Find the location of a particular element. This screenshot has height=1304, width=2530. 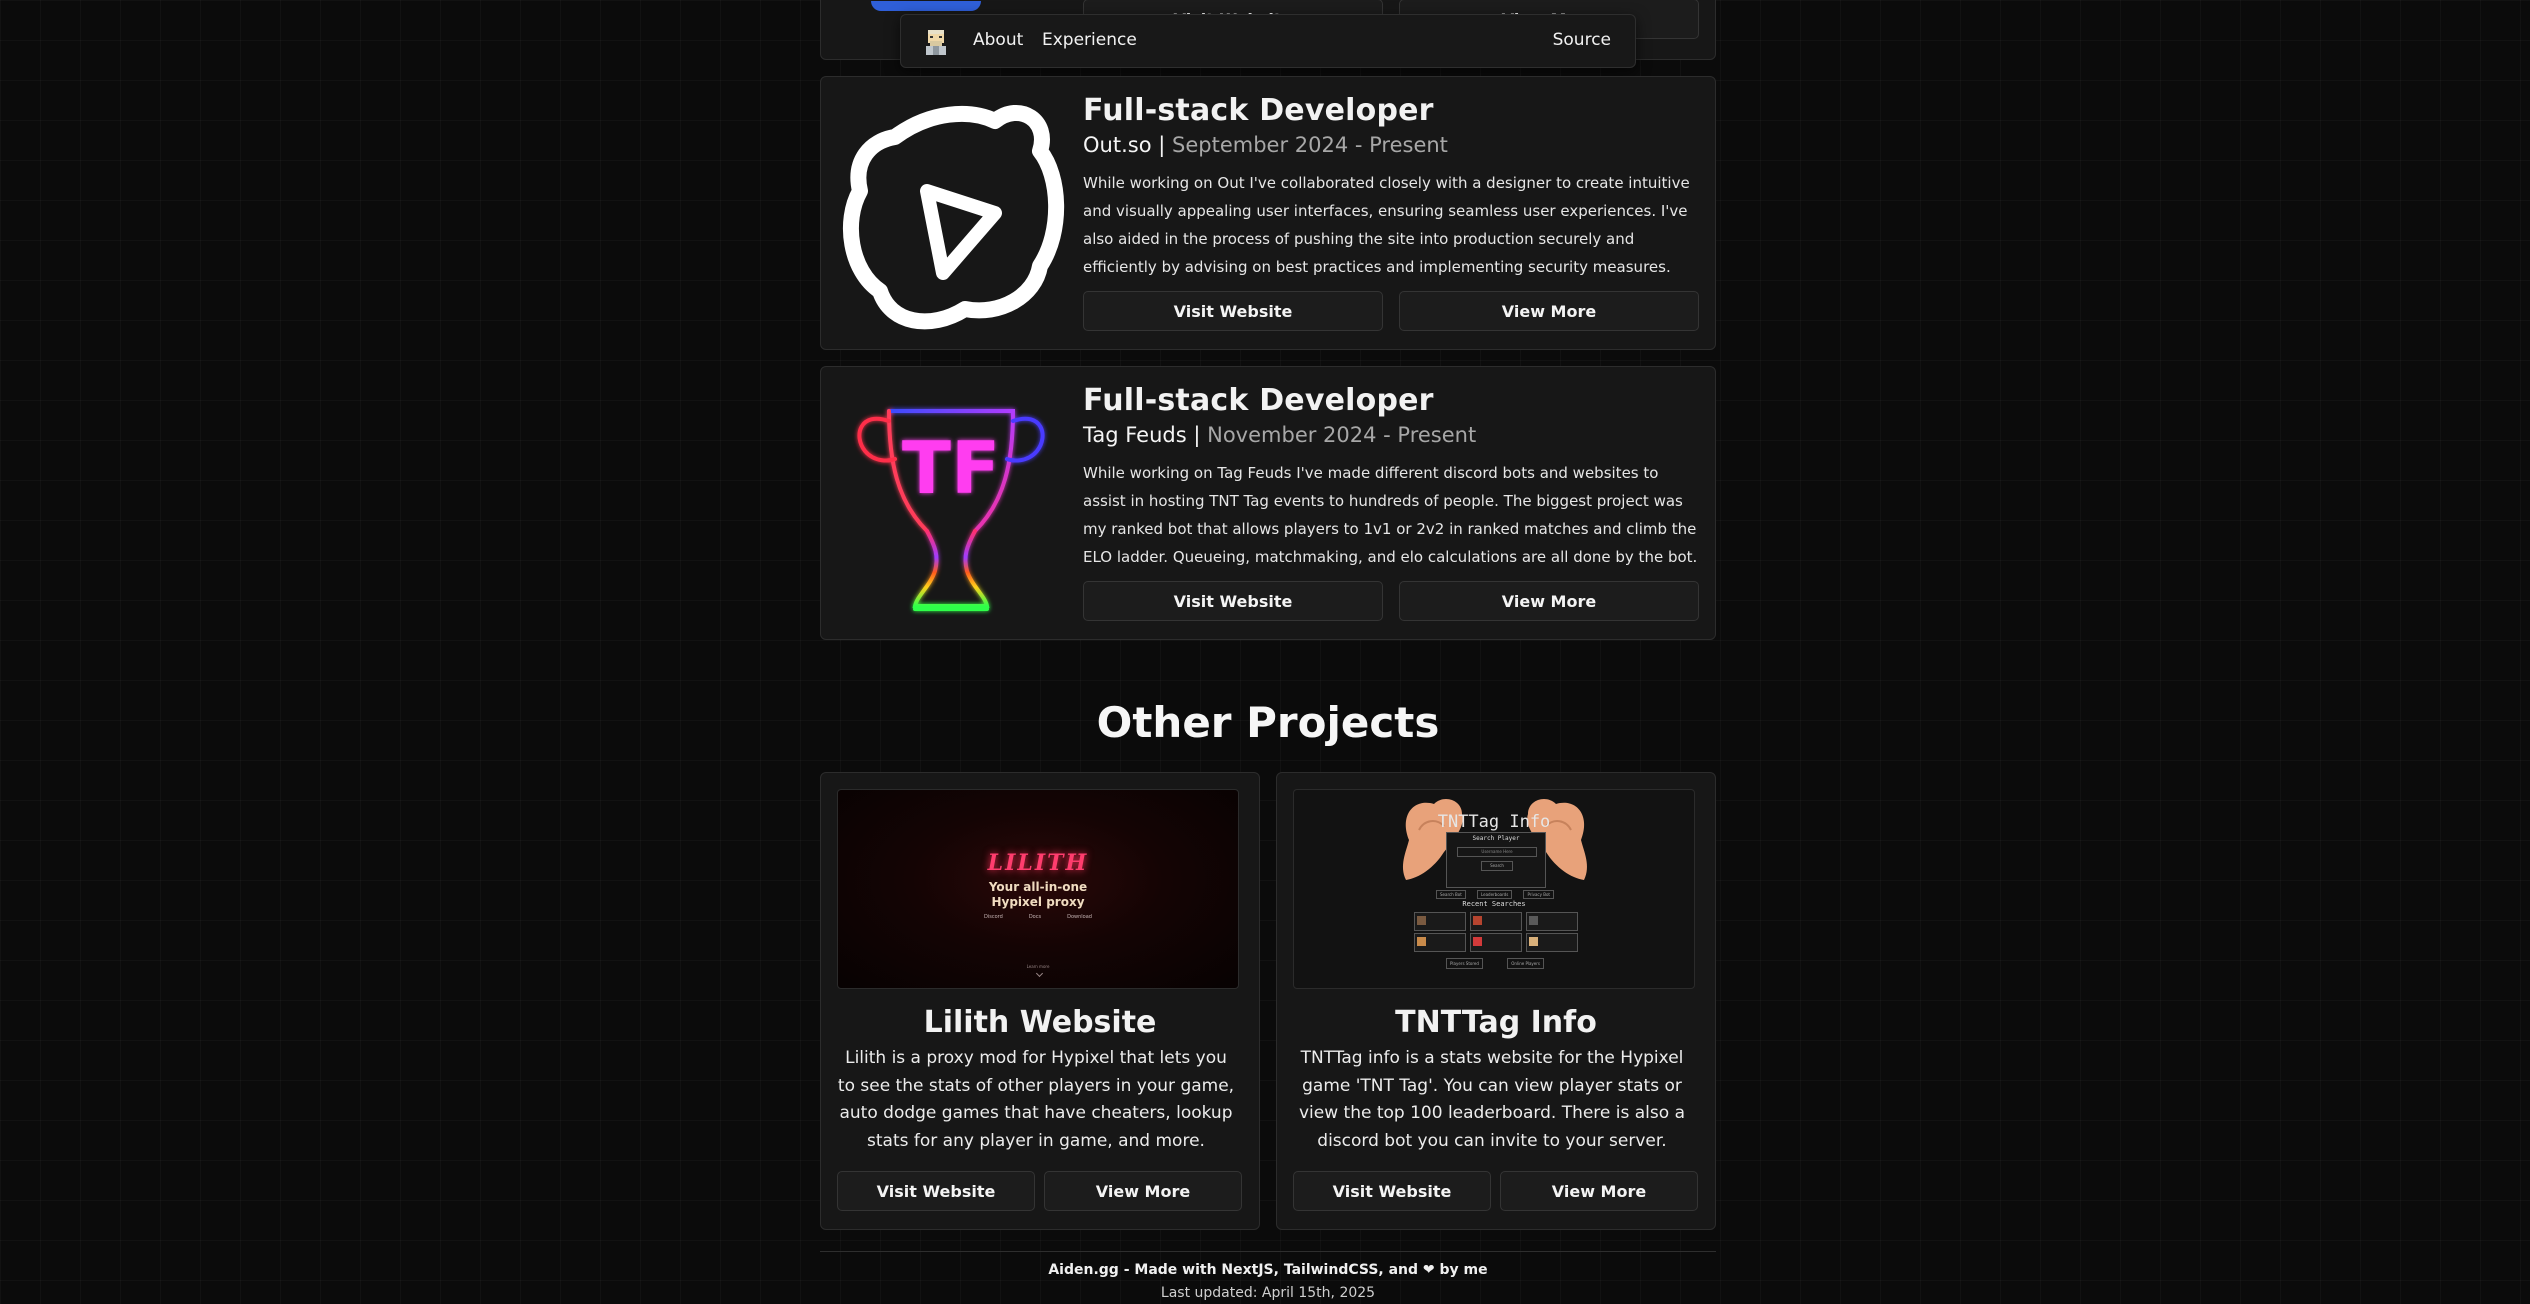

chevron-down-icon is located at coordinates (1039, 973).